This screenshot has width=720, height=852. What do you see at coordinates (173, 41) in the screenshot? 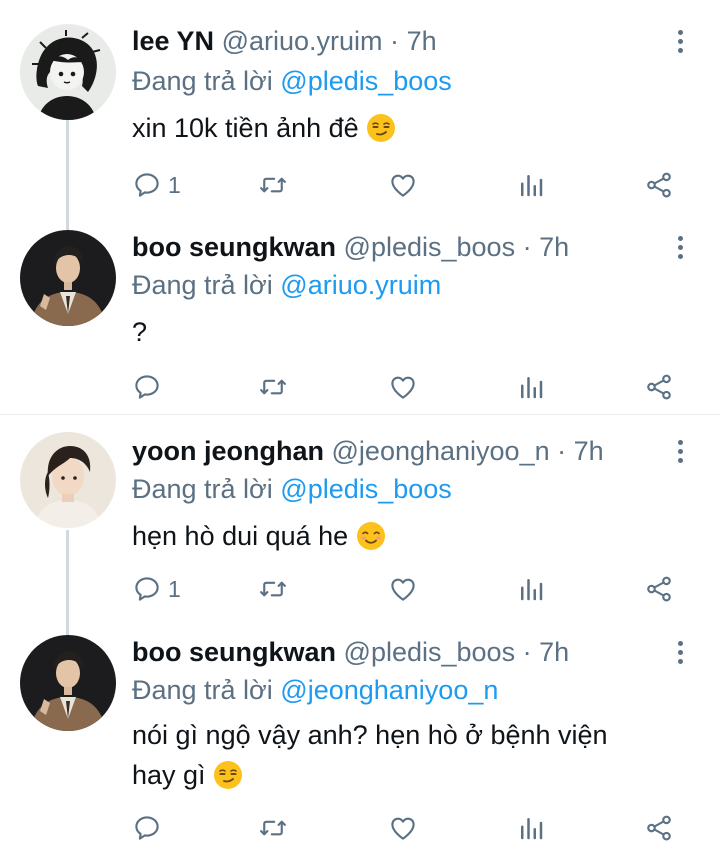
I see `display-name: lee YN` at bounding box center [173, 41].